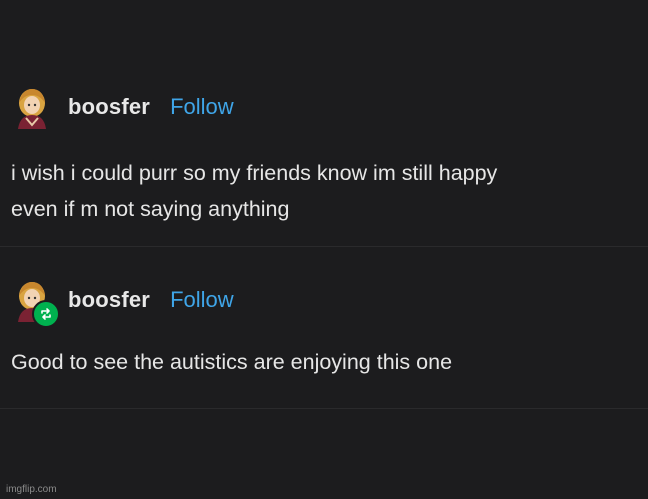 The width and height of the screenshot is (648, 499). I want to click on reblog-icon, so click(46, 314).